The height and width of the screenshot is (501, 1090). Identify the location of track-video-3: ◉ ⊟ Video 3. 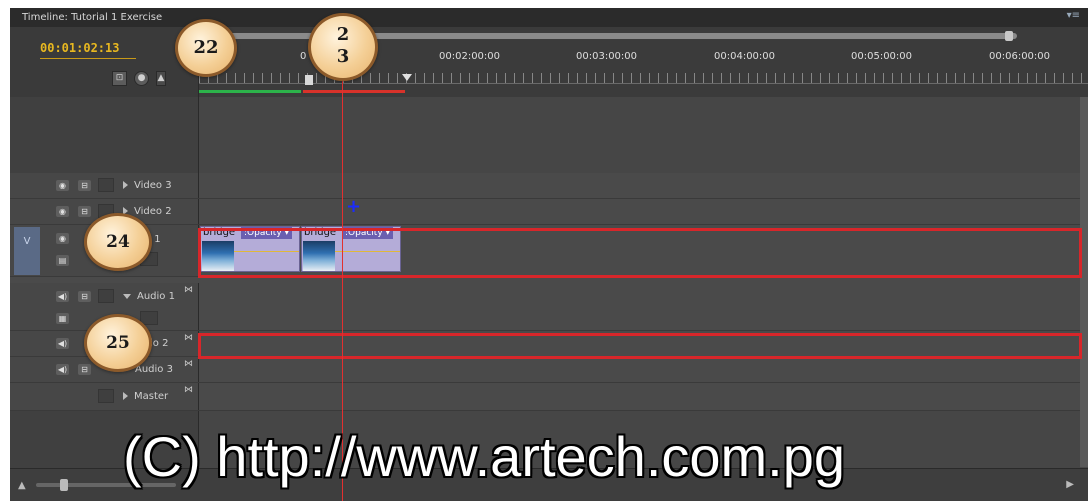
(545, 186).